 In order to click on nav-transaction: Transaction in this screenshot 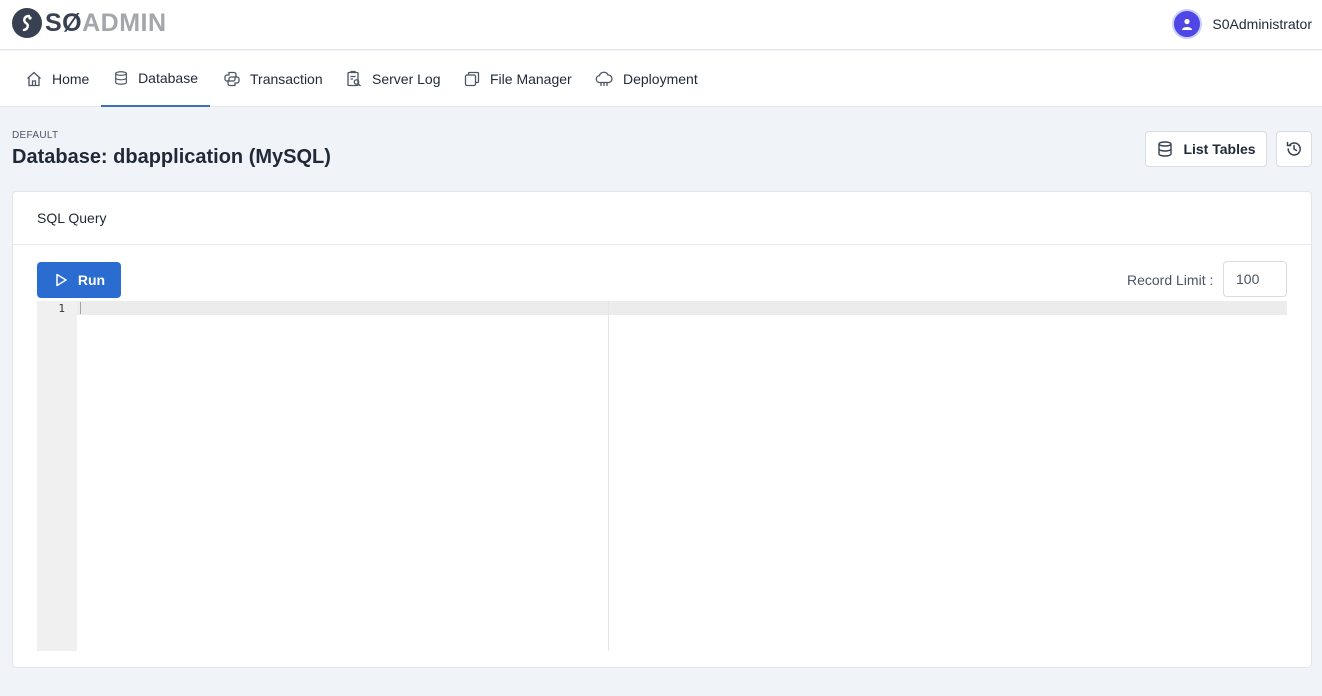, I will do `click(273, 79)`.